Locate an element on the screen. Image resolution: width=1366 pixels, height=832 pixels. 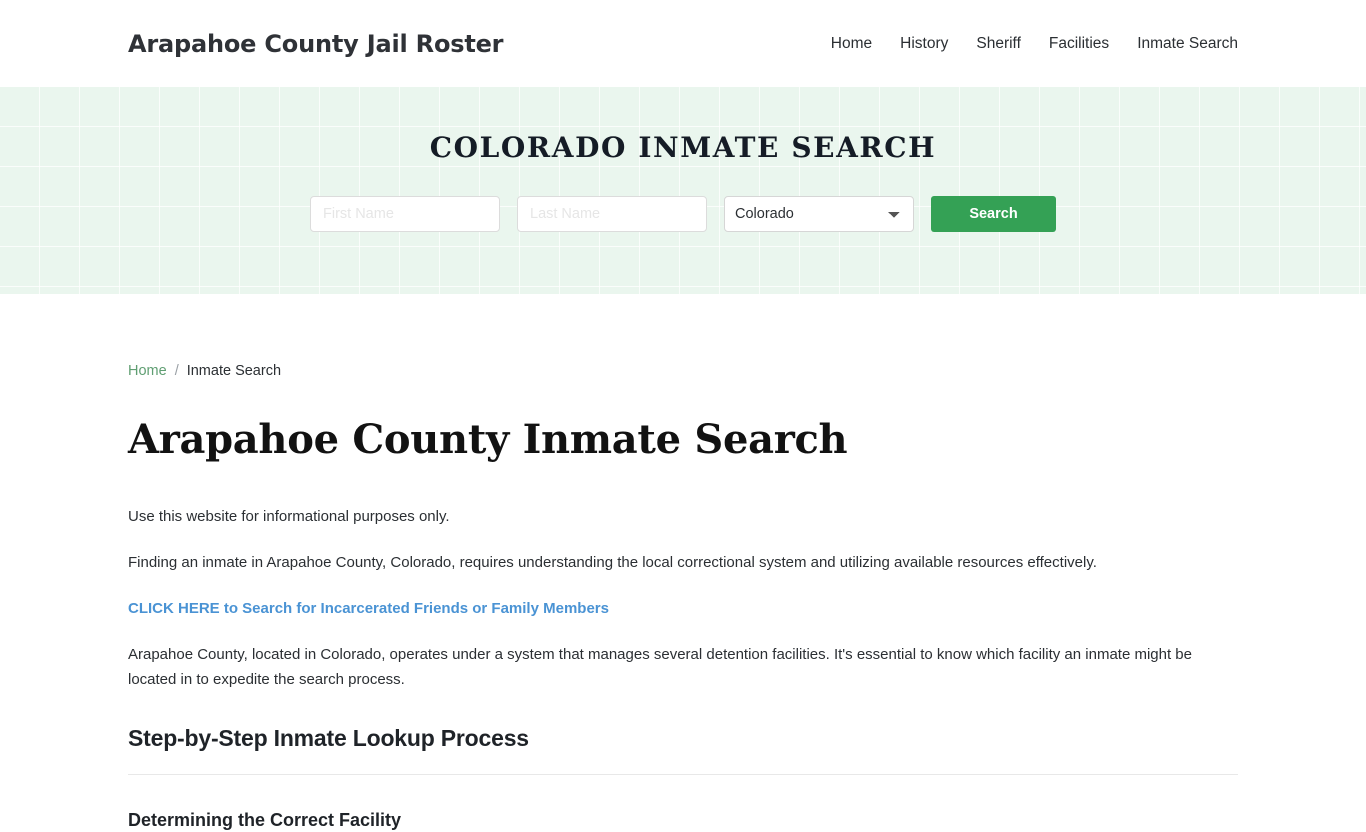
first-name-input is located at coordinates (405, 213).